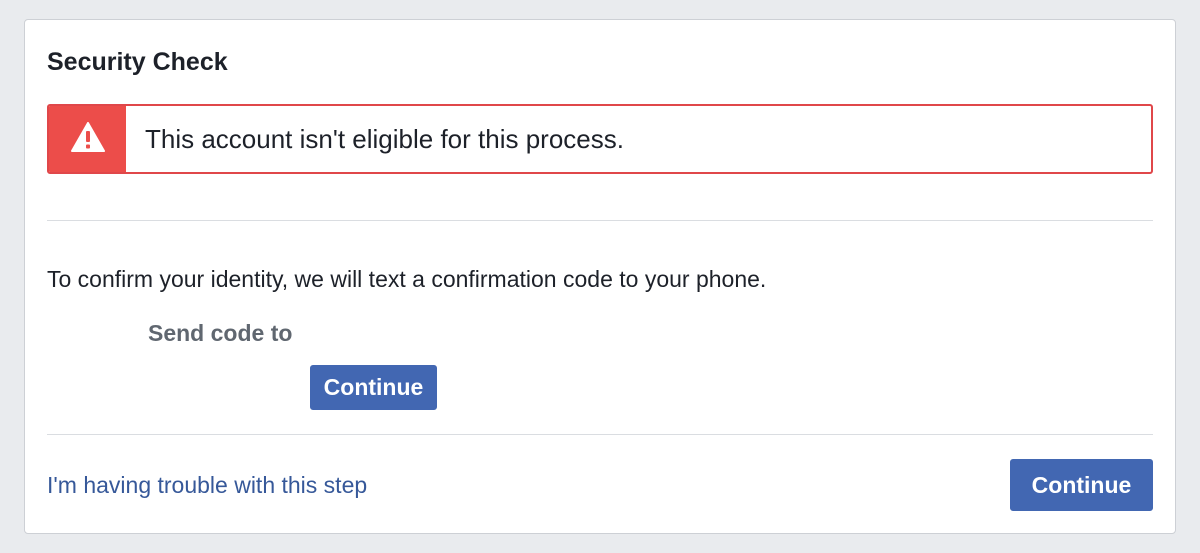 This screenshot has width=1200, height=553. What do you see at coordinates (220, 333) in the screenshot?
I see `send-code-label: Send code to` at bounding box center [220, 333].